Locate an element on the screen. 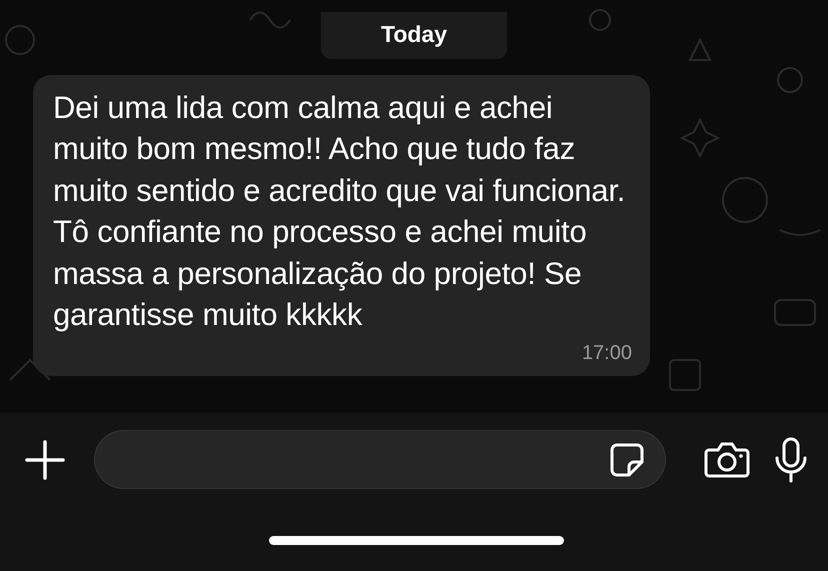 The height and width of the screenshot is (571, 828). message-time: 17:00 is located at coordinates (607, 353).